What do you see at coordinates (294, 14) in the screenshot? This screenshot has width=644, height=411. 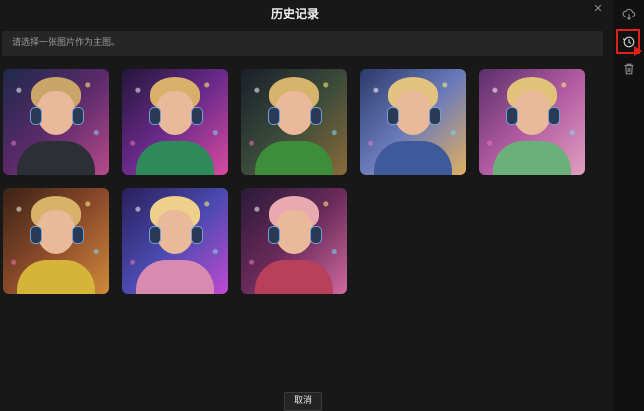 I see `dialog-title: 历史记录` at bounding box center [294, 14].